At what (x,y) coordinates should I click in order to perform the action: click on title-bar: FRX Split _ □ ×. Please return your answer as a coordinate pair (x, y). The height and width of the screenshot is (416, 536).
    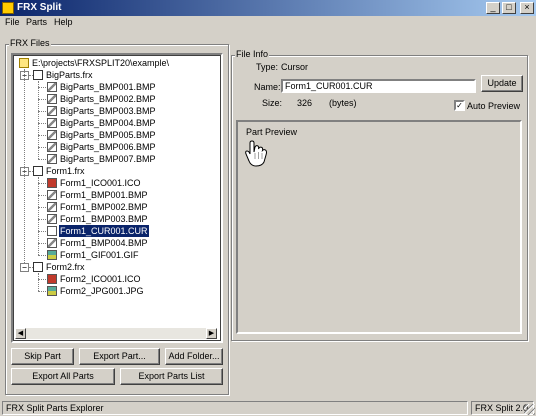
    Looking at the image, I should click on (268, 8).